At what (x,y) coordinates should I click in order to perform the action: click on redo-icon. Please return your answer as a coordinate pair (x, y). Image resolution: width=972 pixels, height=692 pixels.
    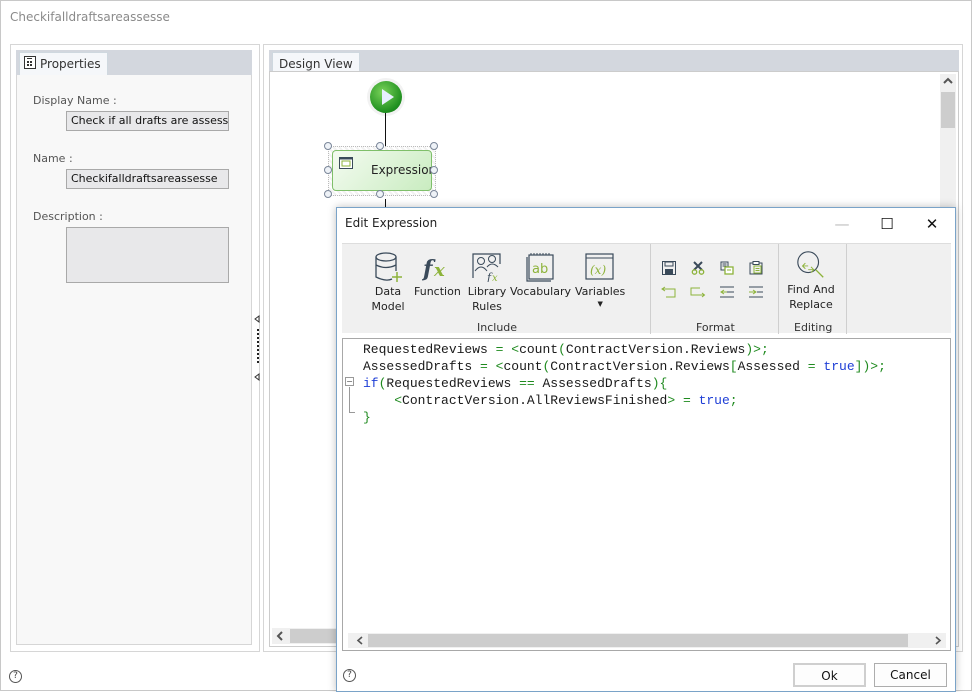
    Looking at the image, I should click on (698, 292).